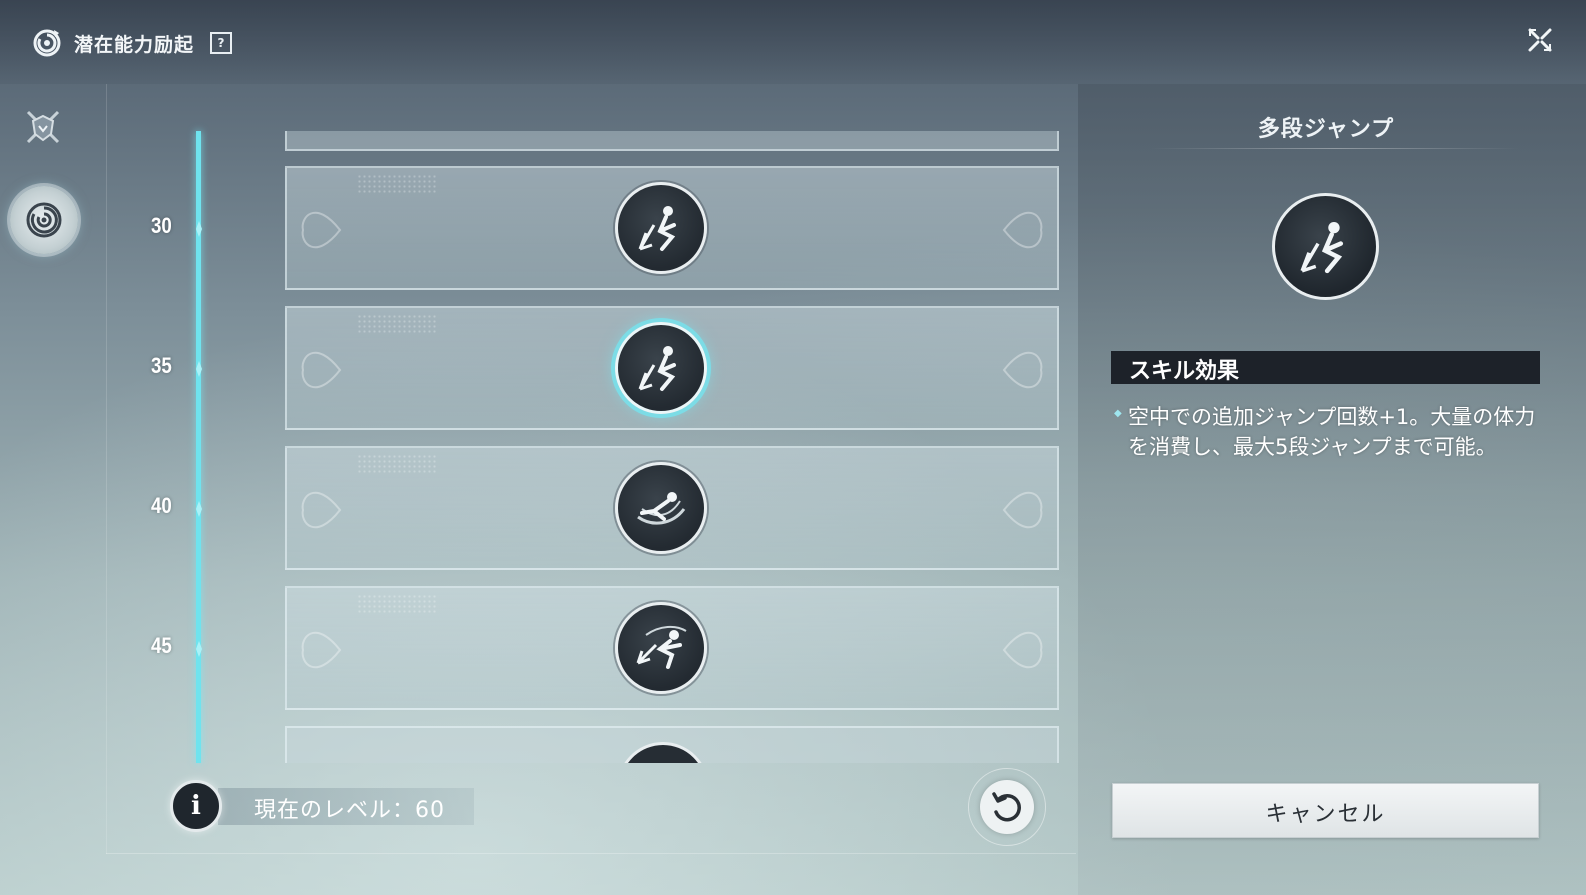 Image resolution: width=1586 pixels, height=895 pixels. I want to click on dash-slide-icon, so click(661, 508).